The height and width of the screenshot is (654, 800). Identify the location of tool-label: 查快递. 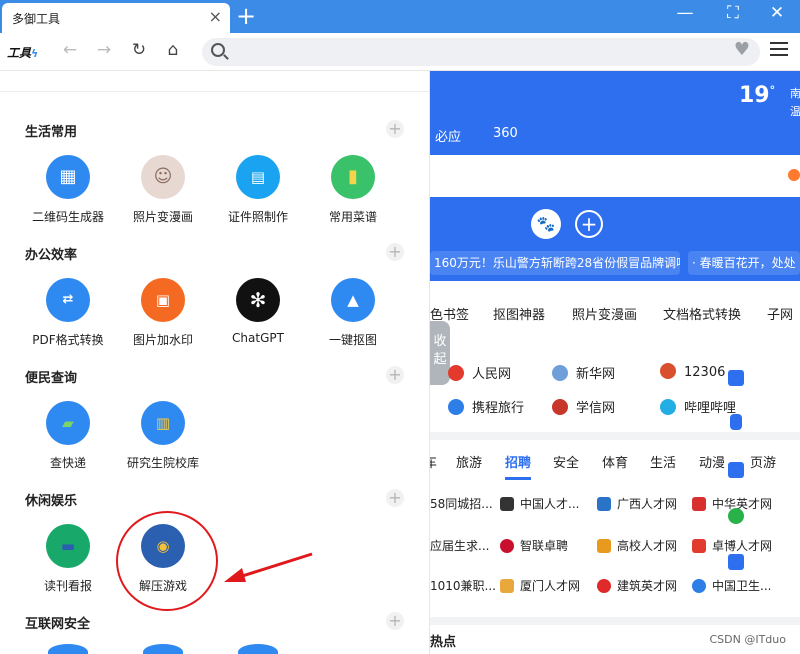
(67, 463).